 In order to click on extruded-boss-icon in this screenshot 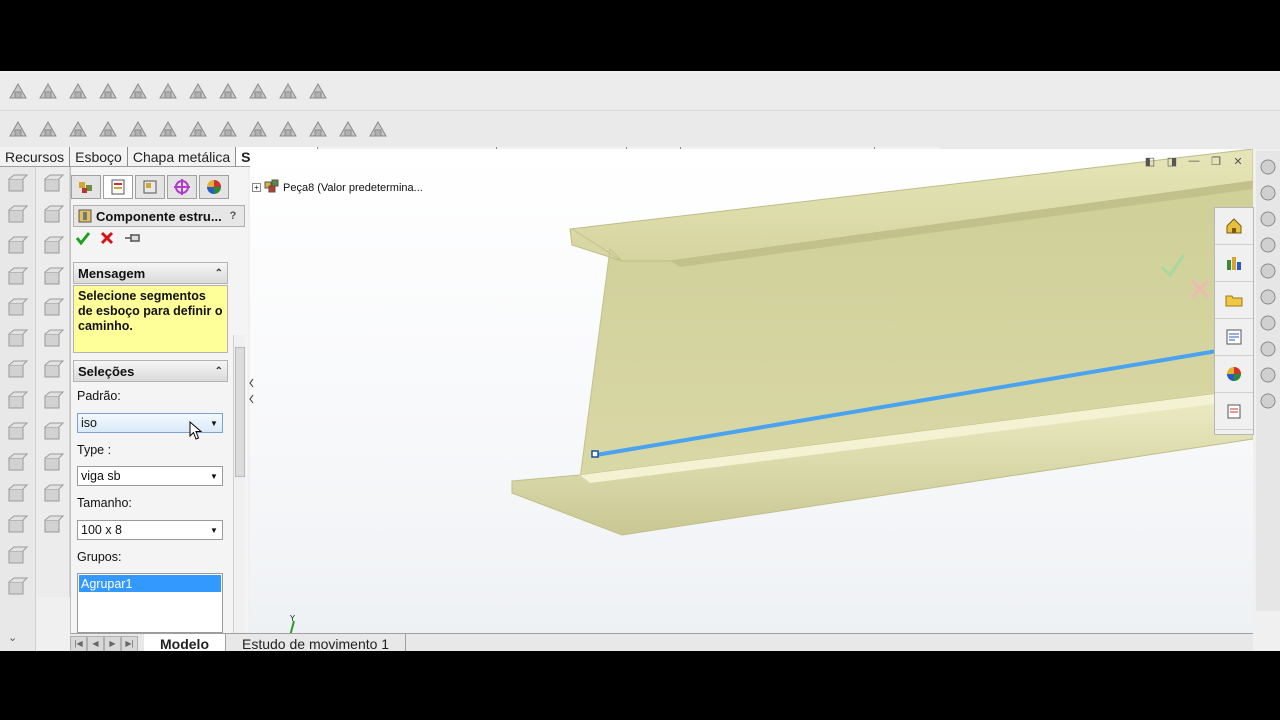, I will do `click(228, 92)`.